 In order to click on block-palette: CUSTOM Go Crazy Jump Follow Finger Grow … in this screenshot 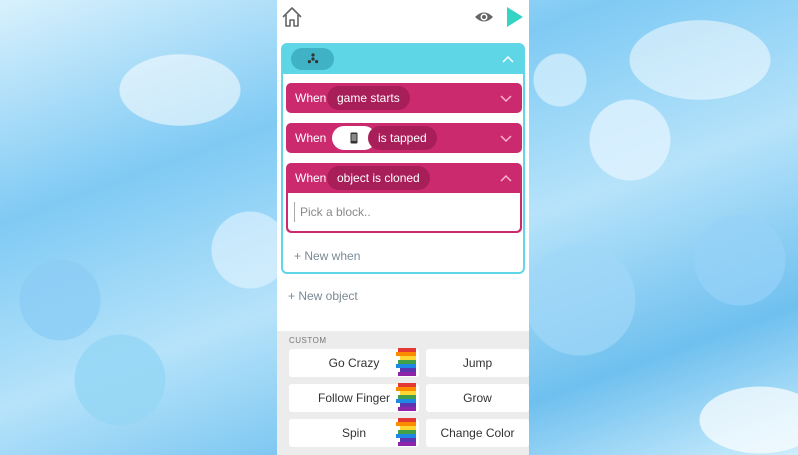, I will do `click(403, 393)`.